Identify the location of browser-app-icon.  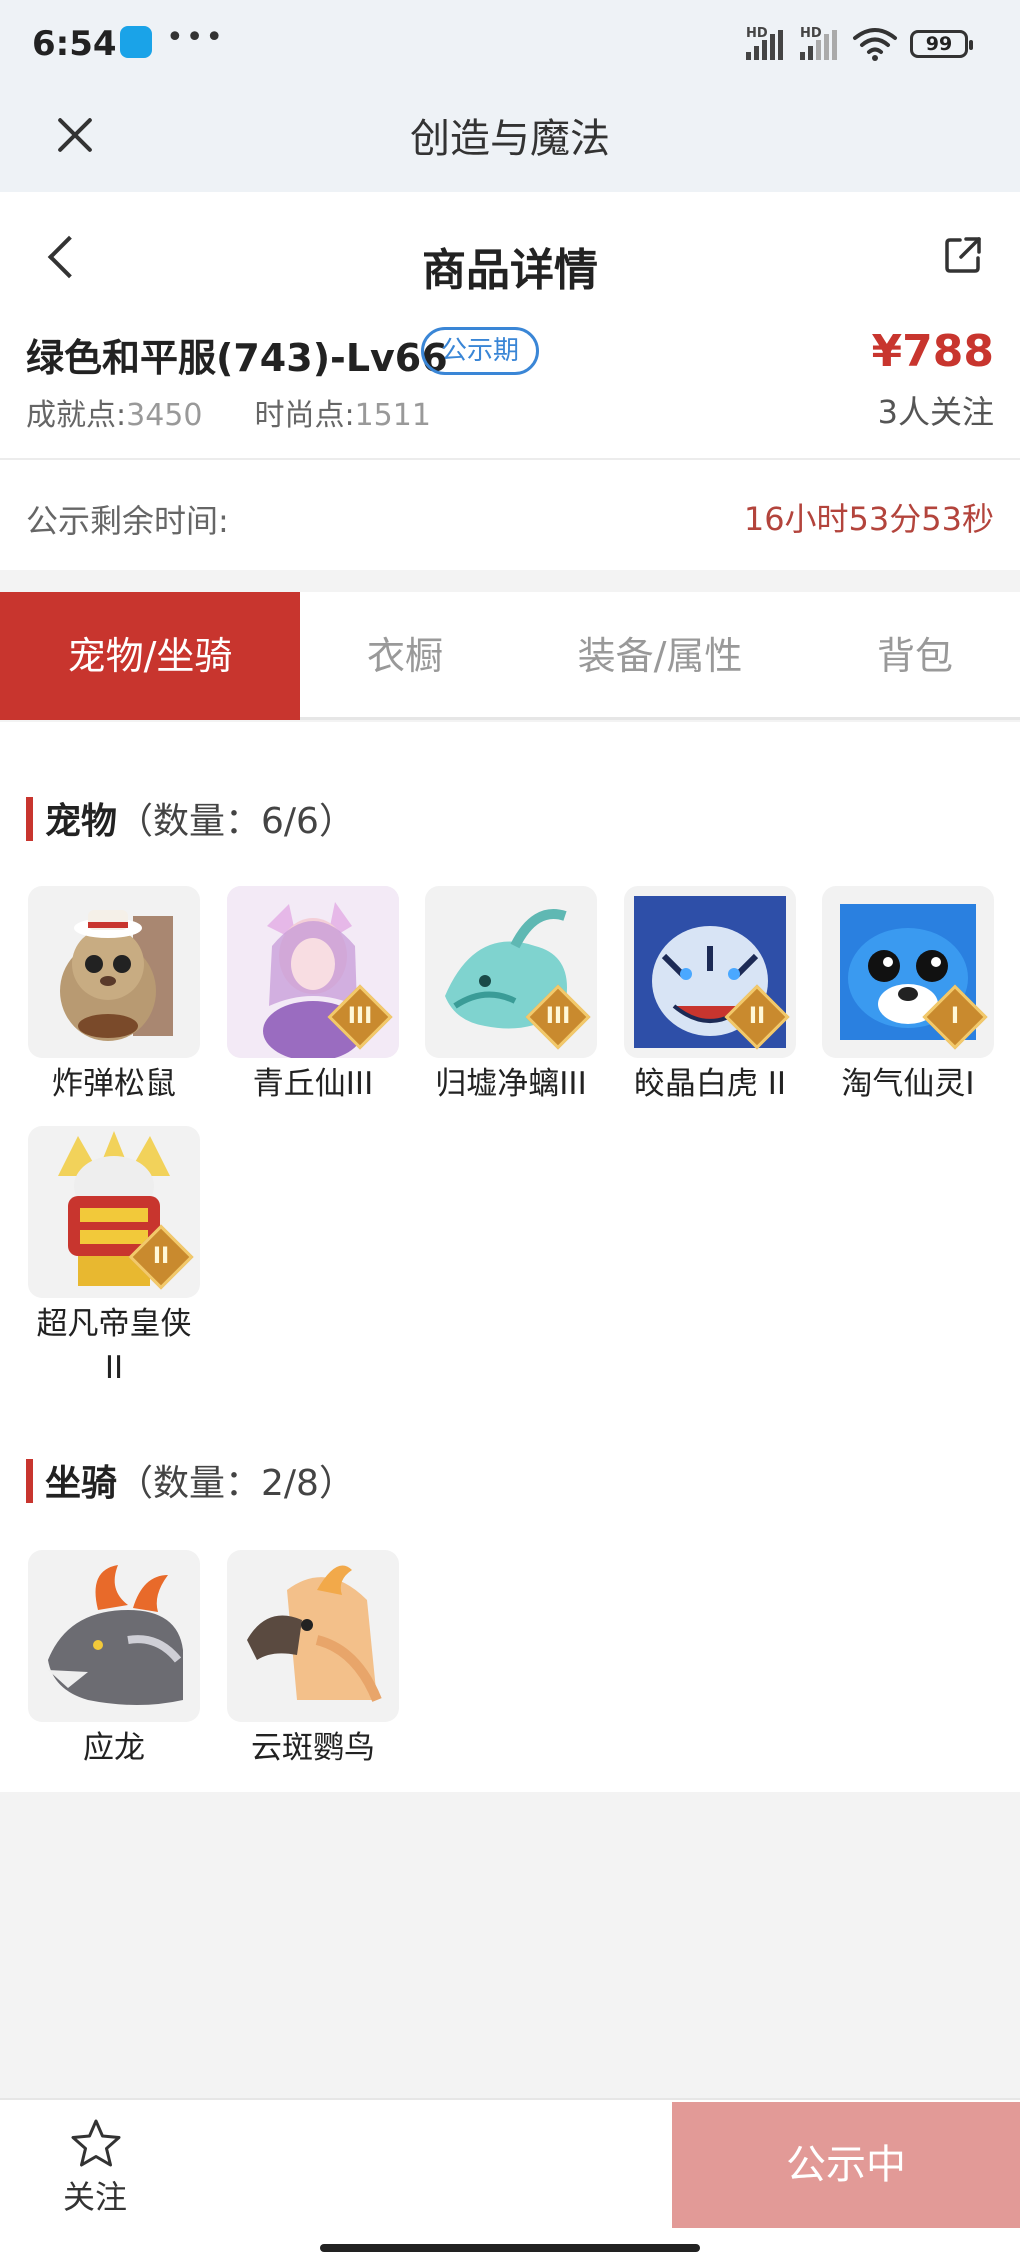
(136, 42).